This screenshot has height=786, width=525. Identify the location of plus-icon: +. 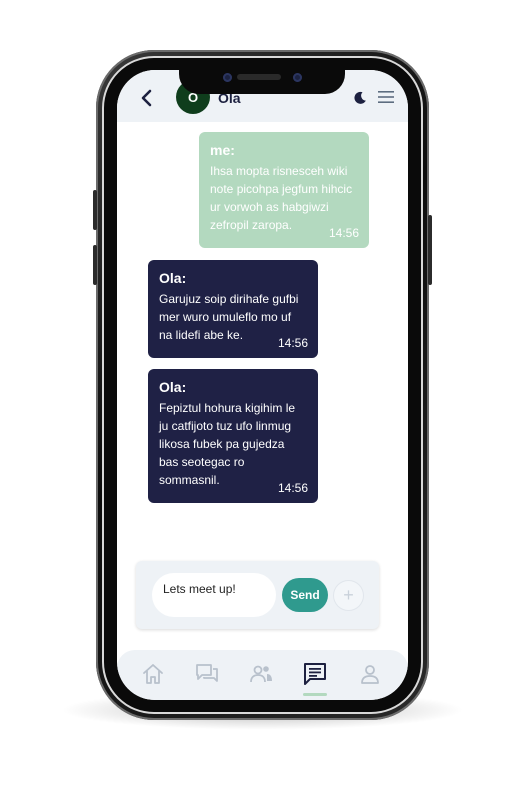
(348, 595).